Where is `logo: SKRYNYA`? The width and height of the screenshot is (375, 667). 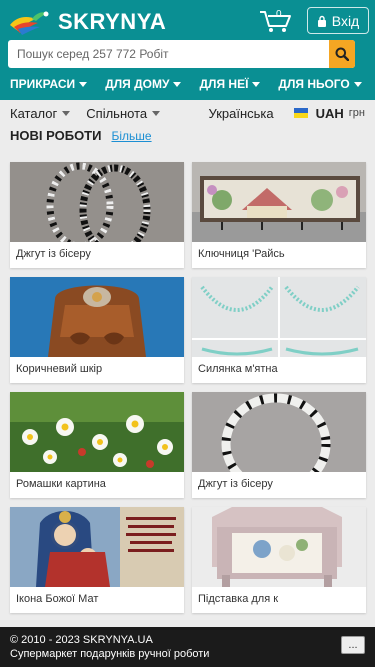
logo: SKRYNYA is located at coordinates (86, 22).